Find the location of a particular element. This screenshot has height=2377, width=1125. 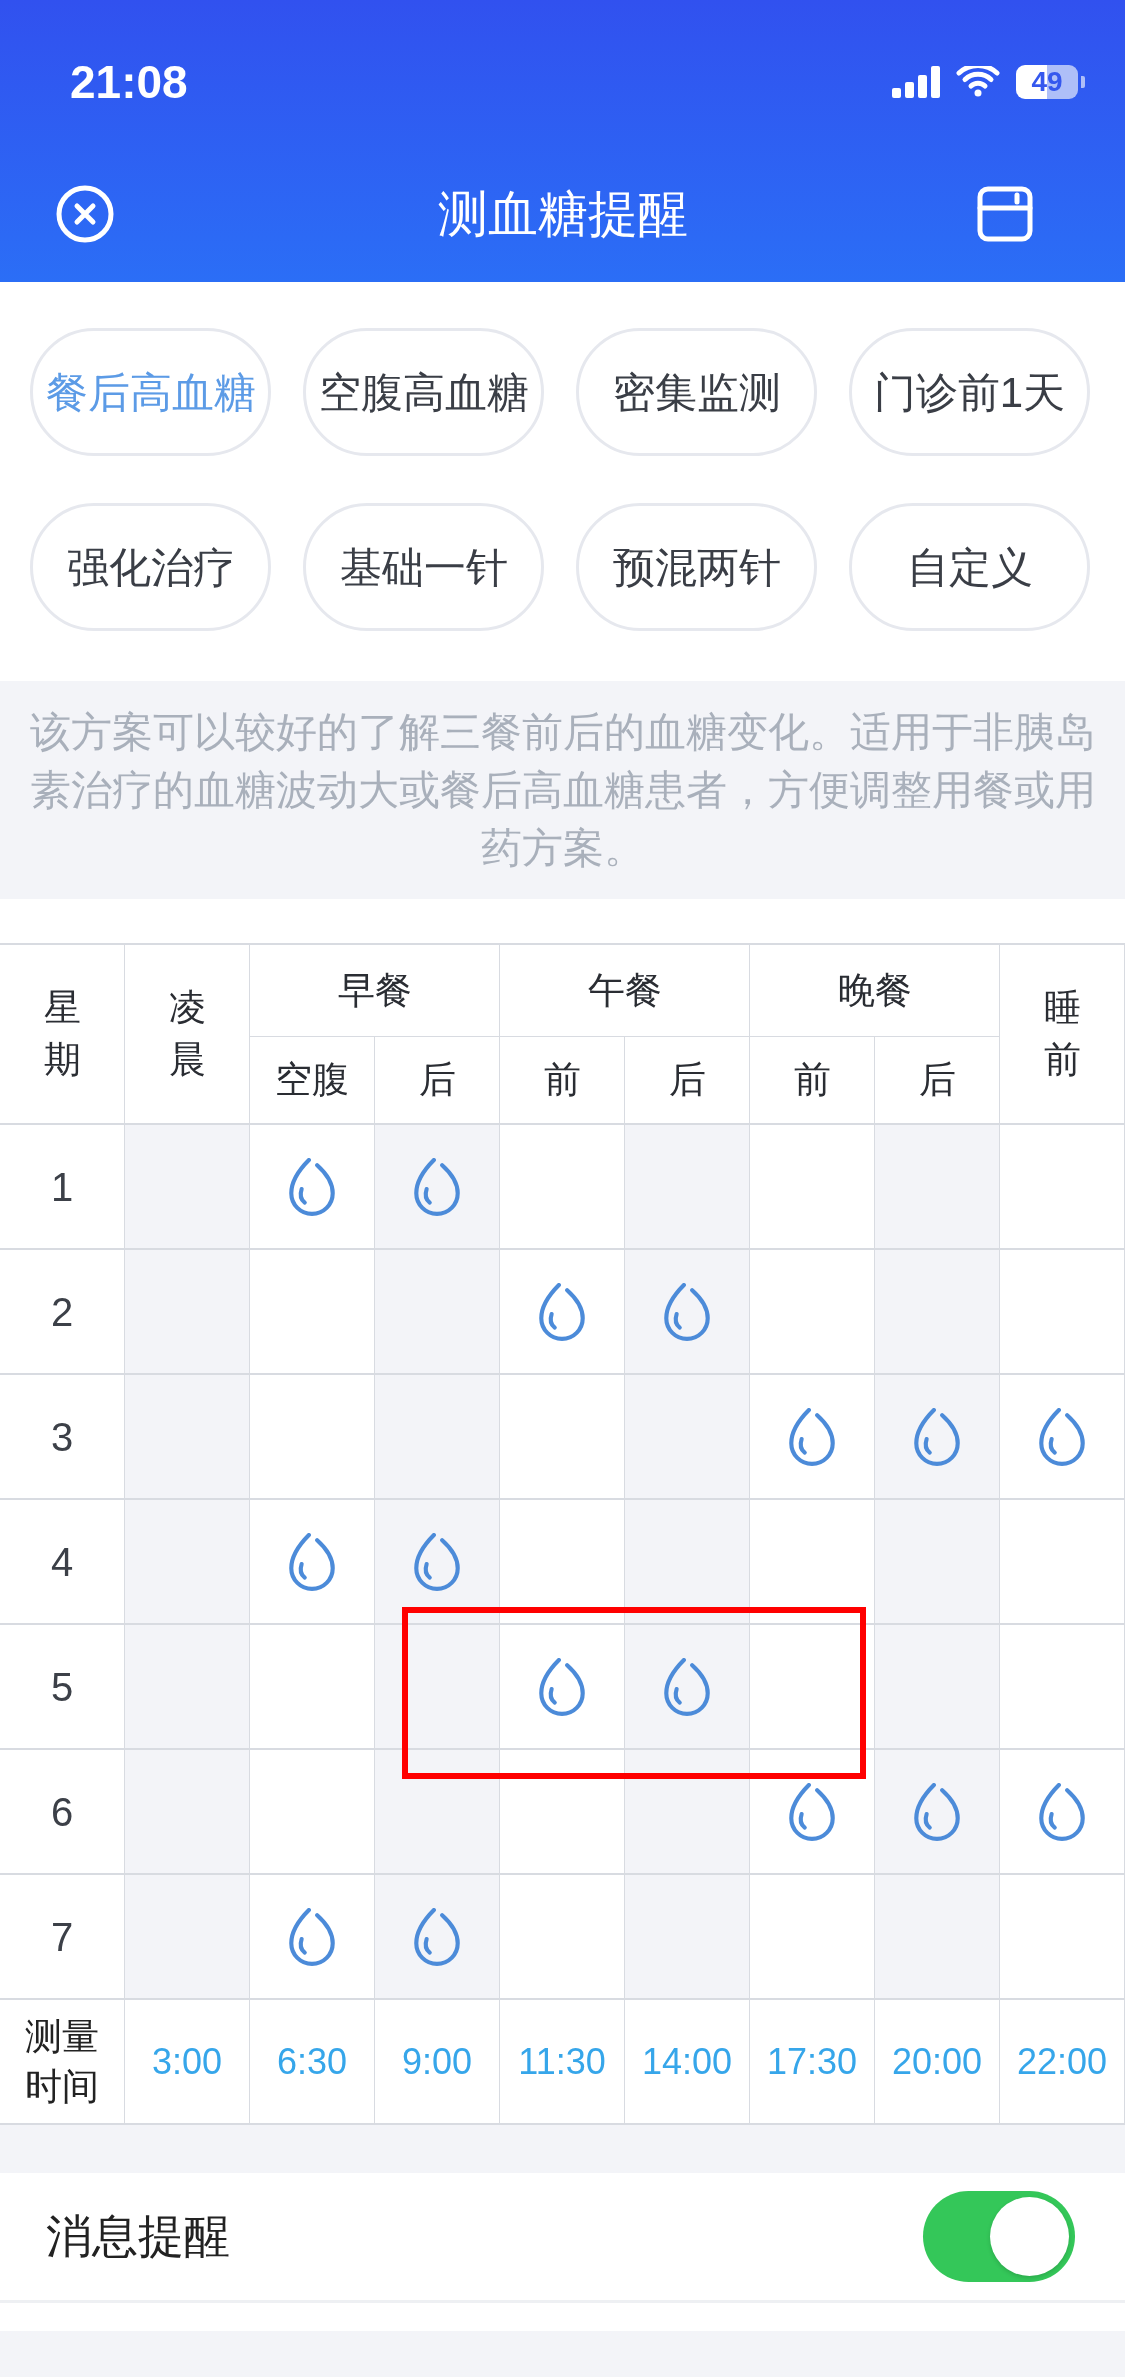

day-number: 1 is located at coordinates (62, 1187).